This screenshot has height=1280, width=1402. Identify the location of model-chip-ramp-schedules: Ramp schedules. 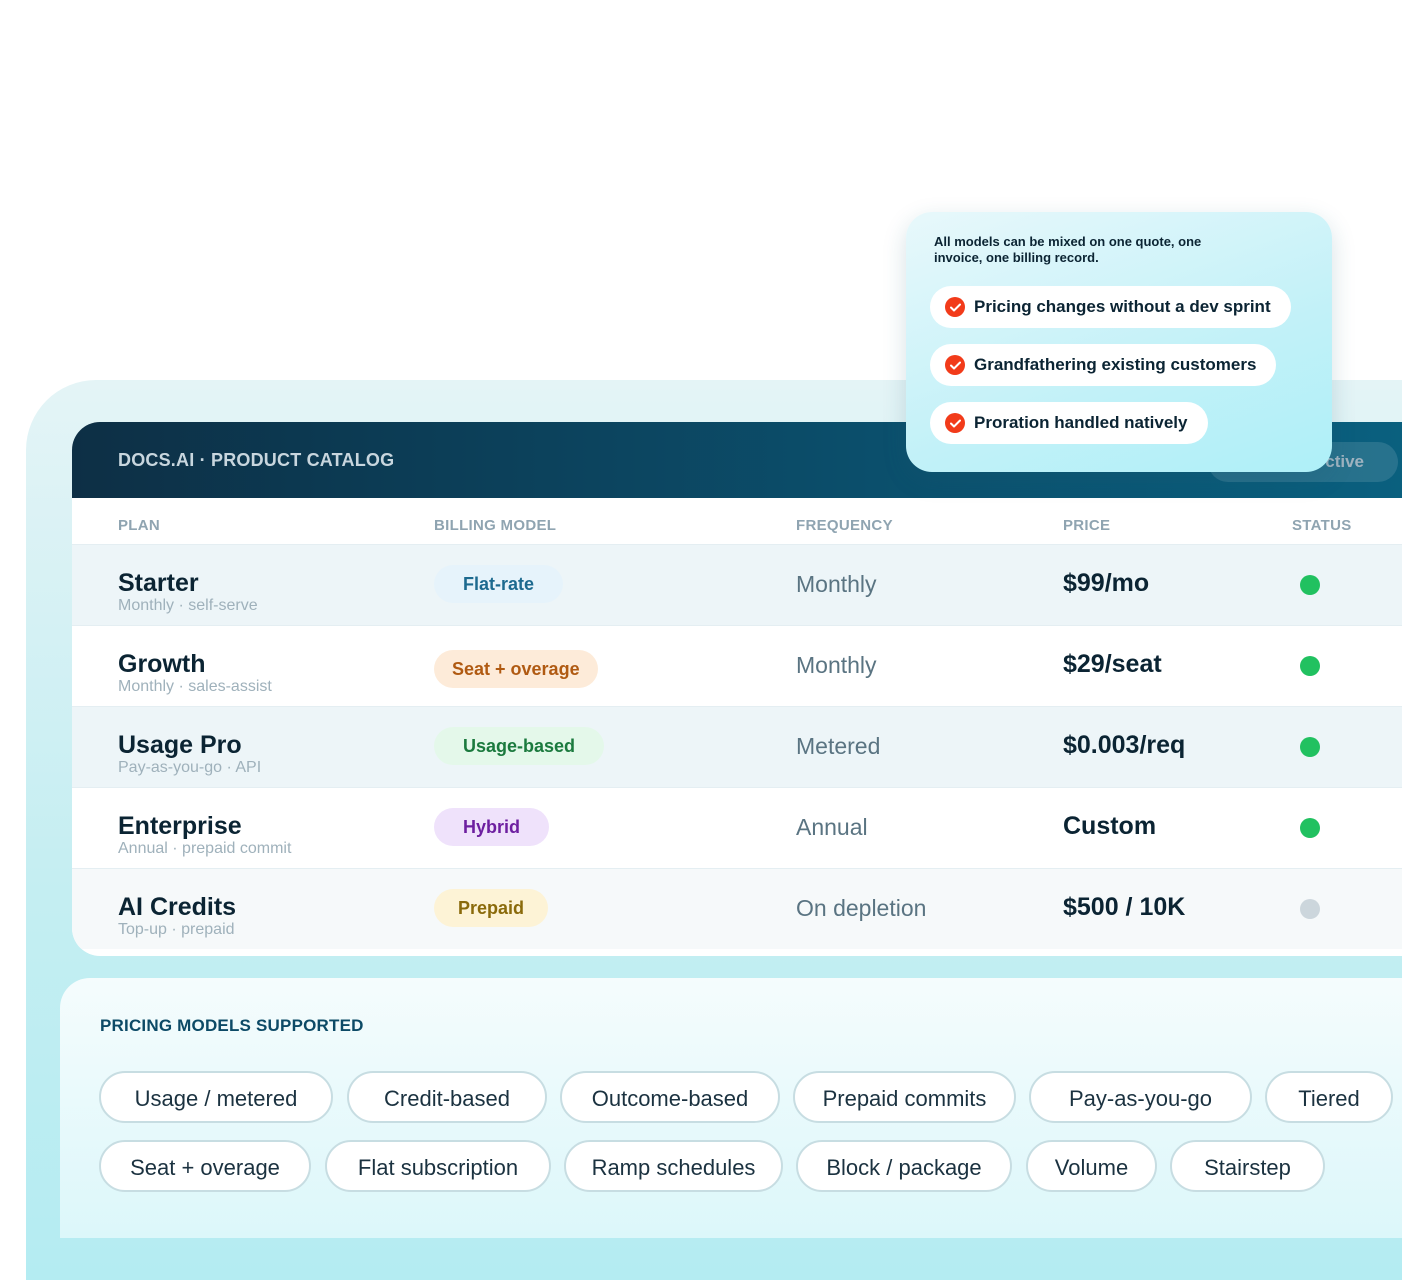
(673, 1166).